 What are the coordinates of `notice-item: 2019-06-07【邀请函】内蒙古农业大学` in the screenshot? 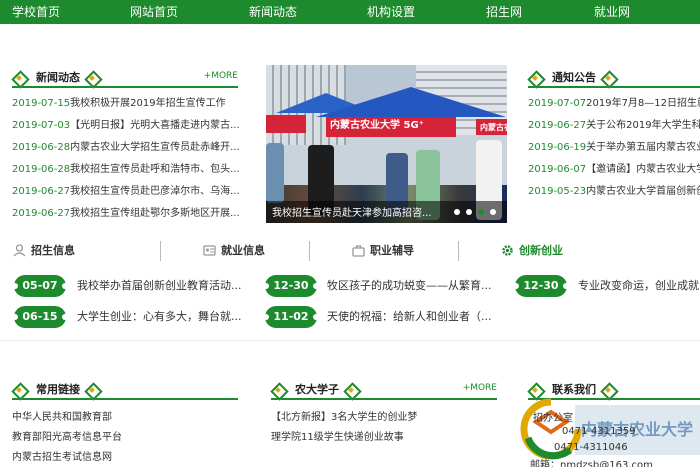 It's located at (614, 170).